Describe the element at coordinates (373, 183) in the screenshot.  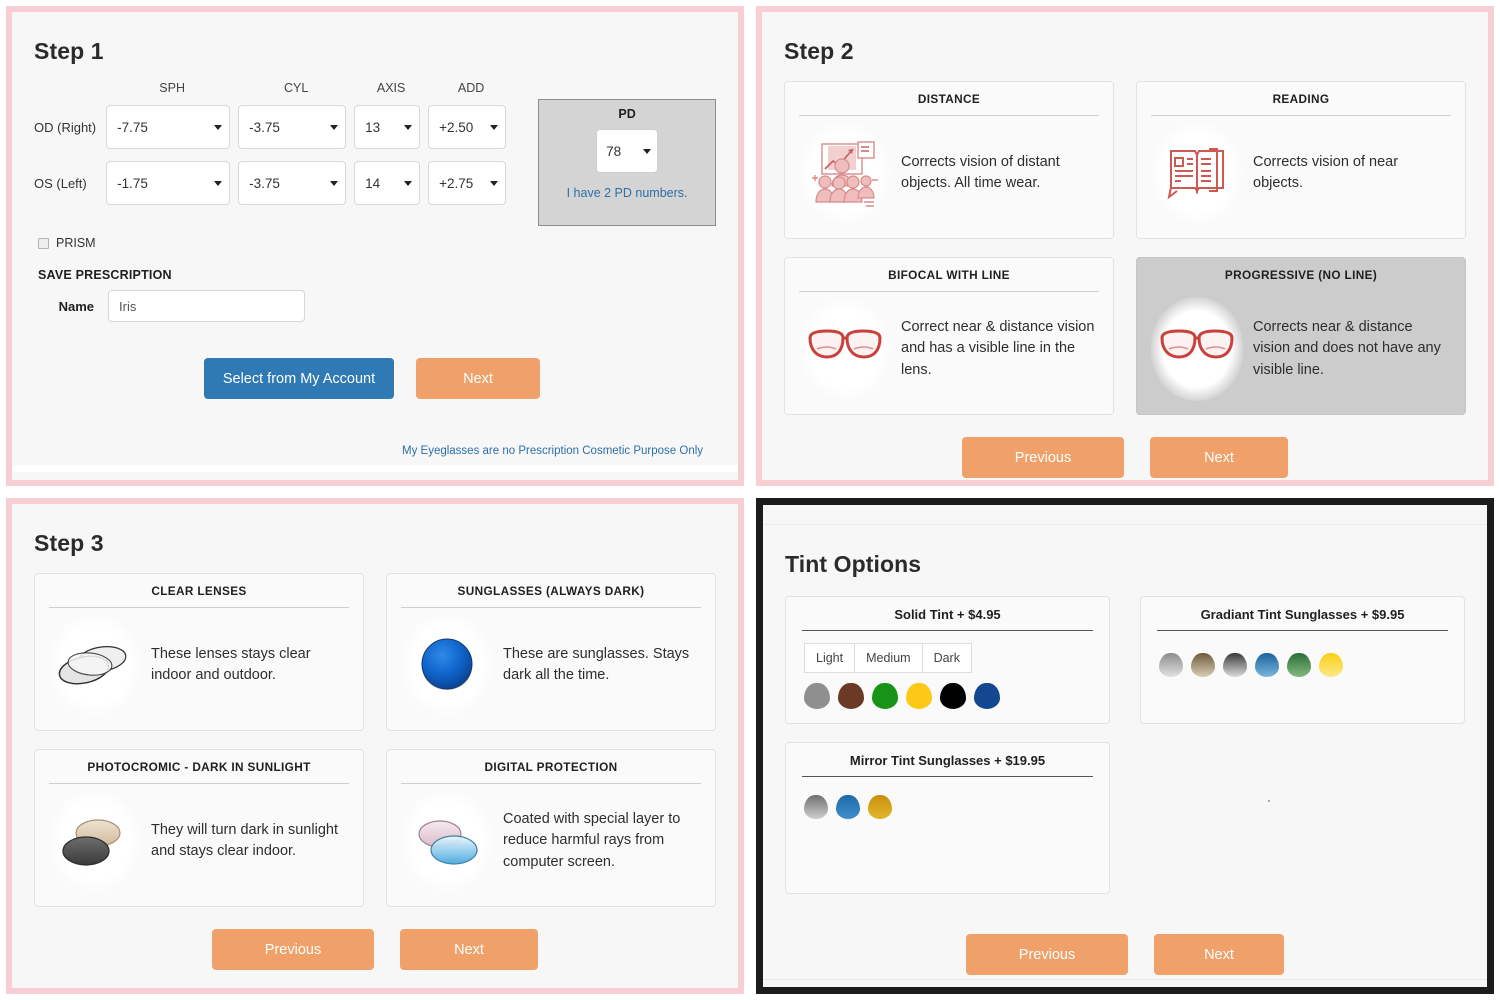
I see `os-axis-value: 14` at that location.